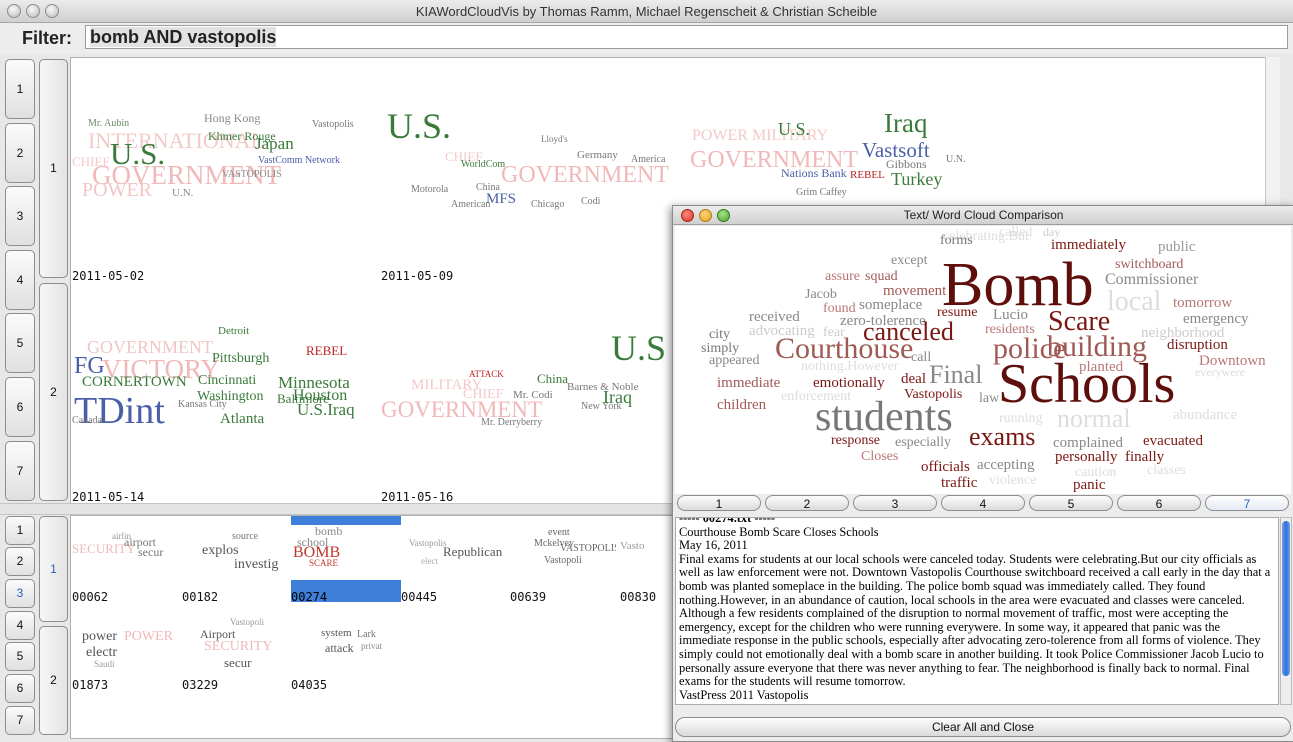  What do you see at coordinates (646, 550) in the screenshot?
I see `doc-cloud: Vasto` at bounding box center [646, 550].